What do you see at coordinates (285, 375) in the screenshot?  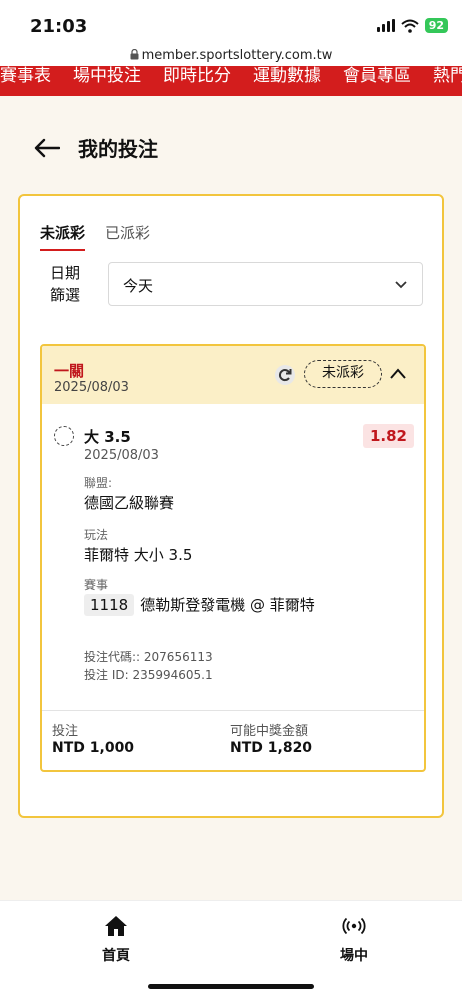 I see `refresh-icon` at bounding box center [285, 375].